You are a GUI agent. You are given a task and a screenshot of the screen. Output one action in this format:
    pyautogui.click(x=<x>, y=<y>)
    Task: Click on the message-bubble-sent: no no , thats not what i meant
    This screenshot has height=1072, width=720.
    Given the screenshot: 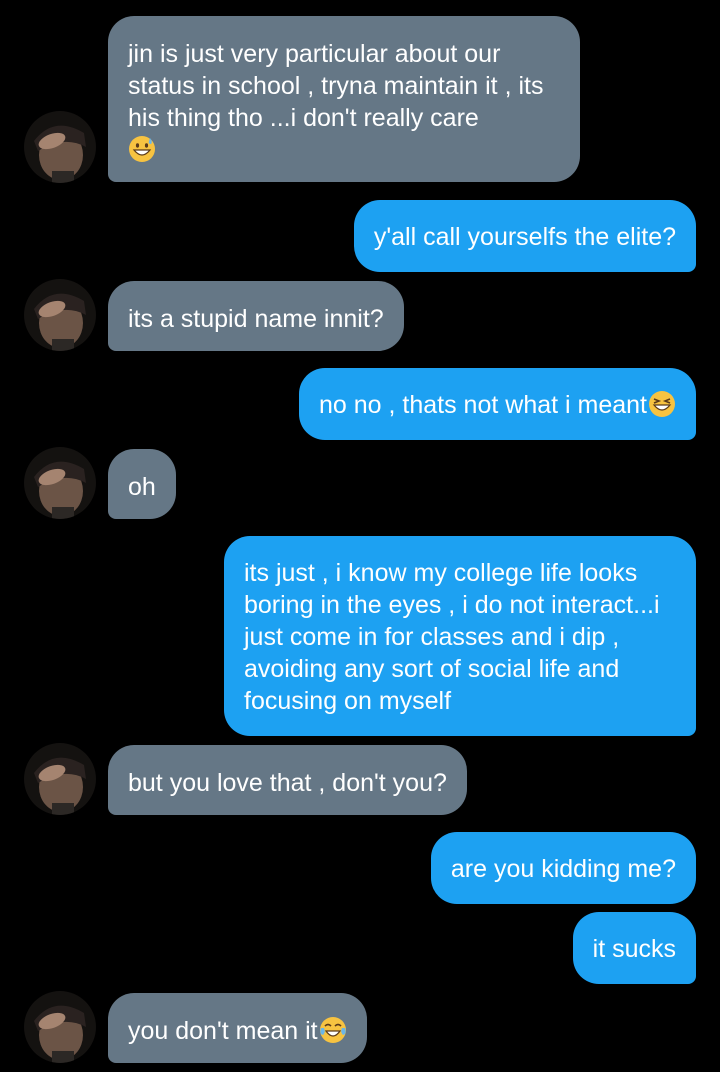 What is the action you would take?
    pyautogui.click(x=497, y=404)
    